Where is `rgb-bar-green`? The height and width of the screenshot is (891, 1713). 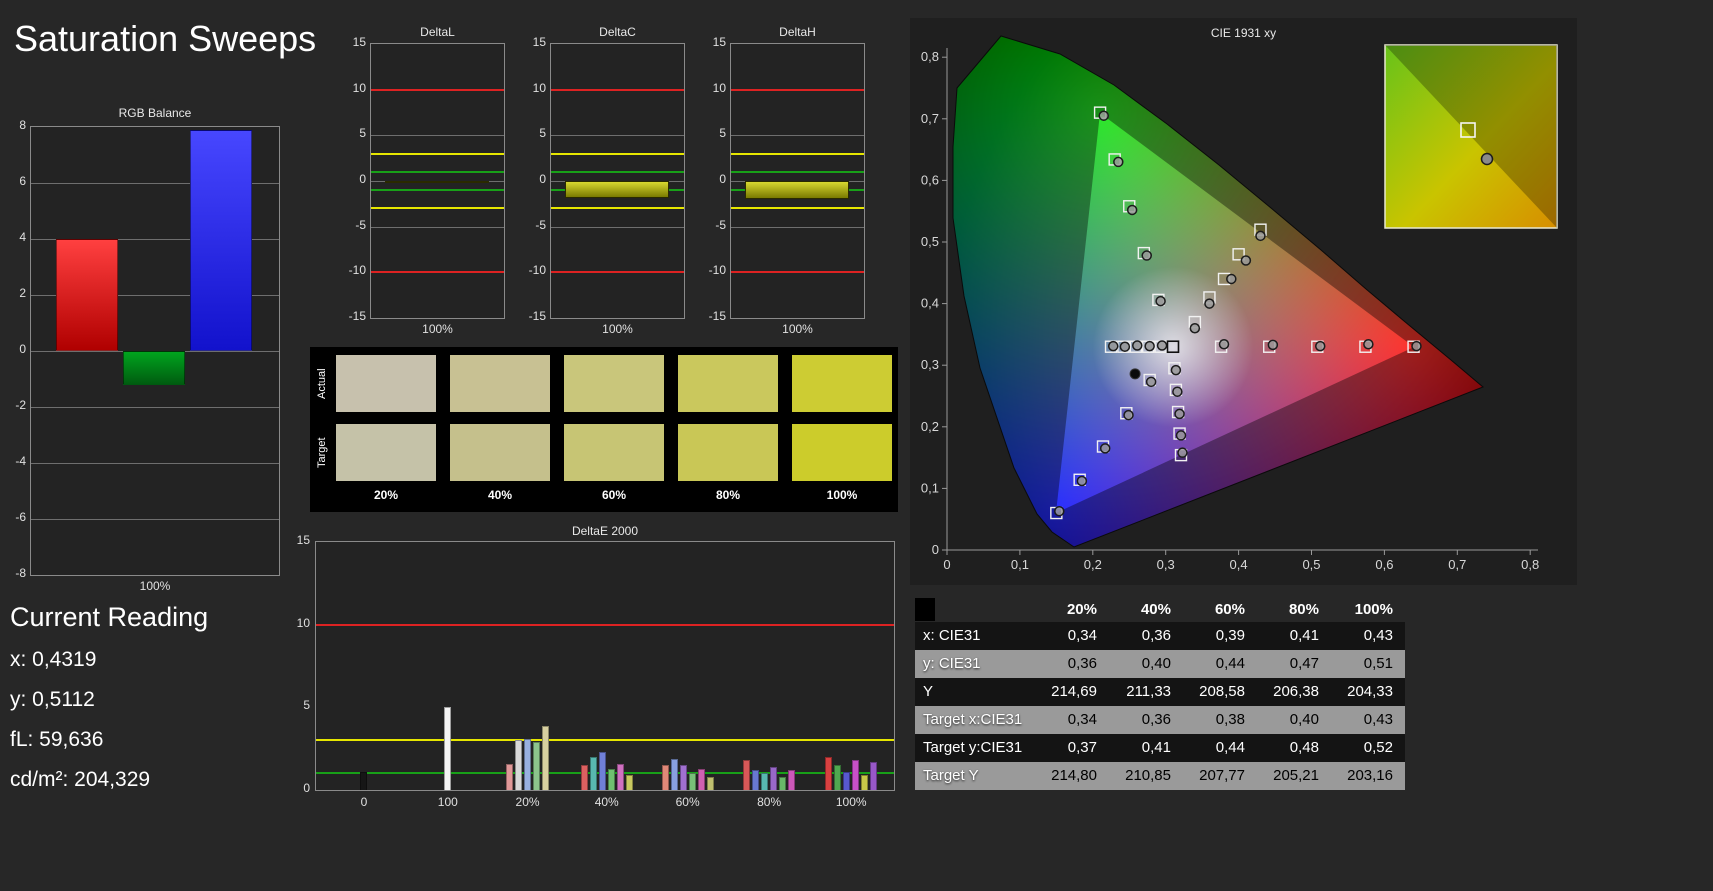
rgb-bar-green is located at coordinates (154, 368).